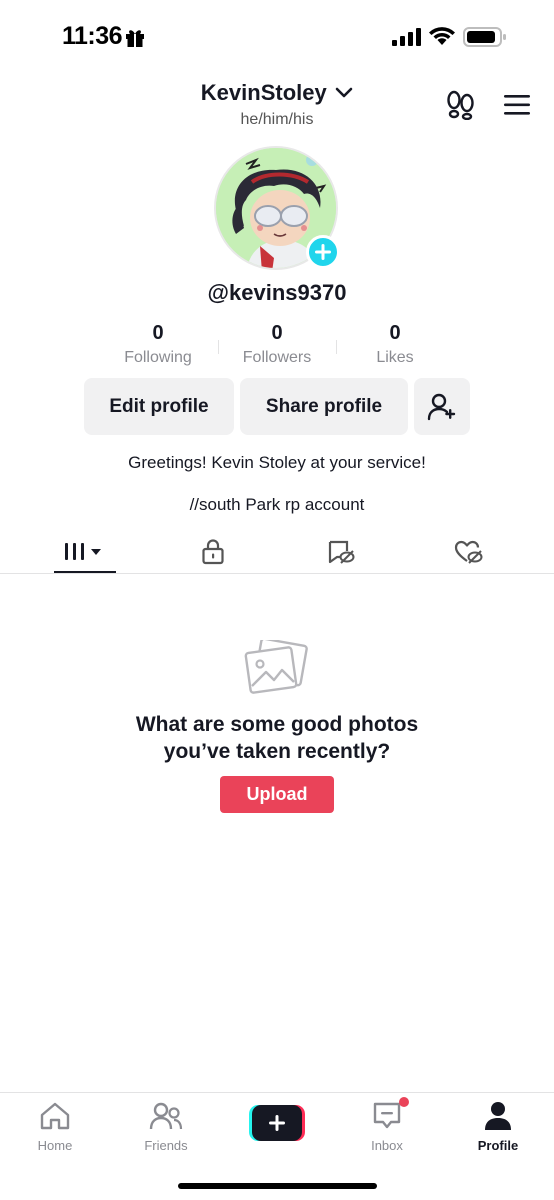 This screenshot has width=554, height=1200. I want to click on edit-profile-button: Edit profile, so click(159, 406).